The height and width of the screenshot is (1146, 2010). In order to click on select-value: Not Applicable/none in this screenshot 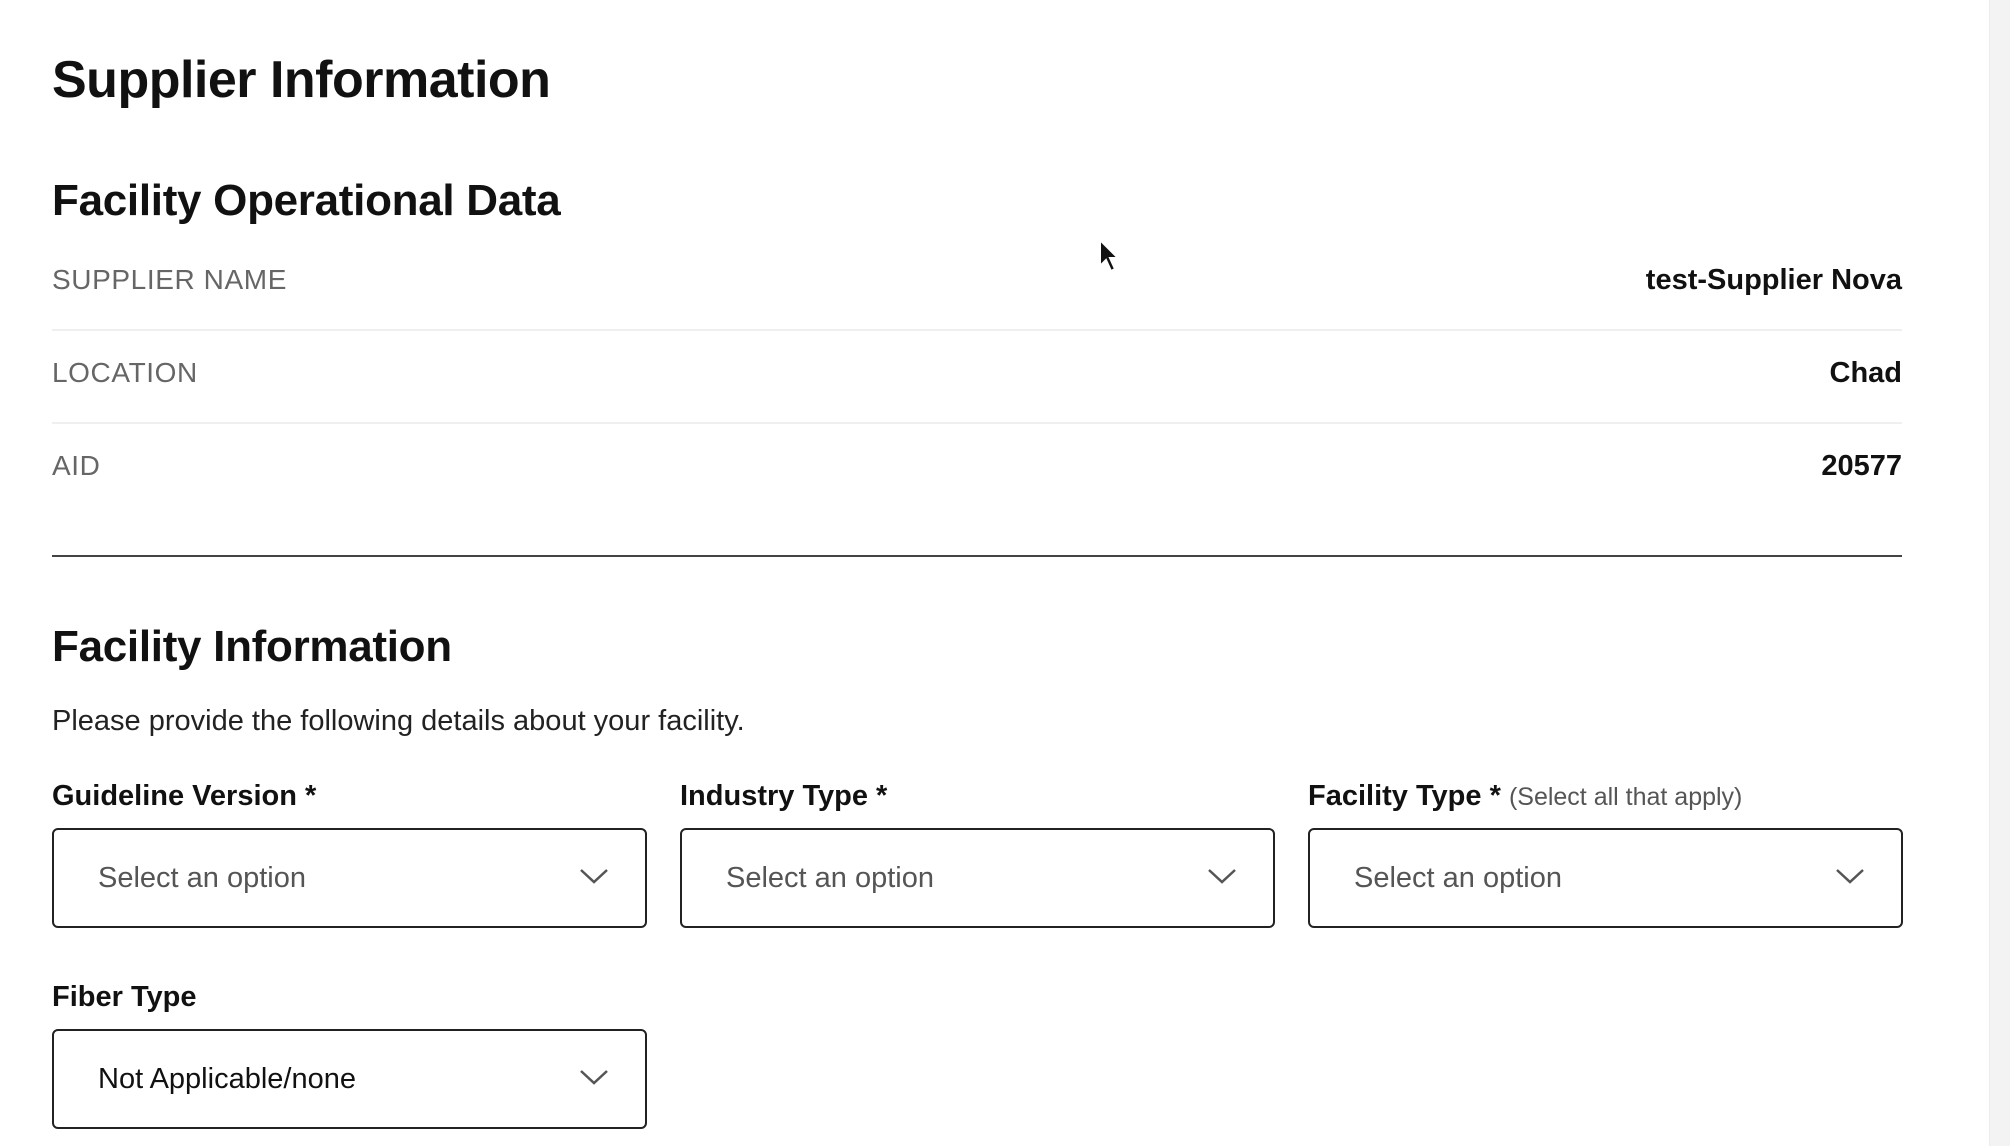, I will do `click(227, 1079)`.